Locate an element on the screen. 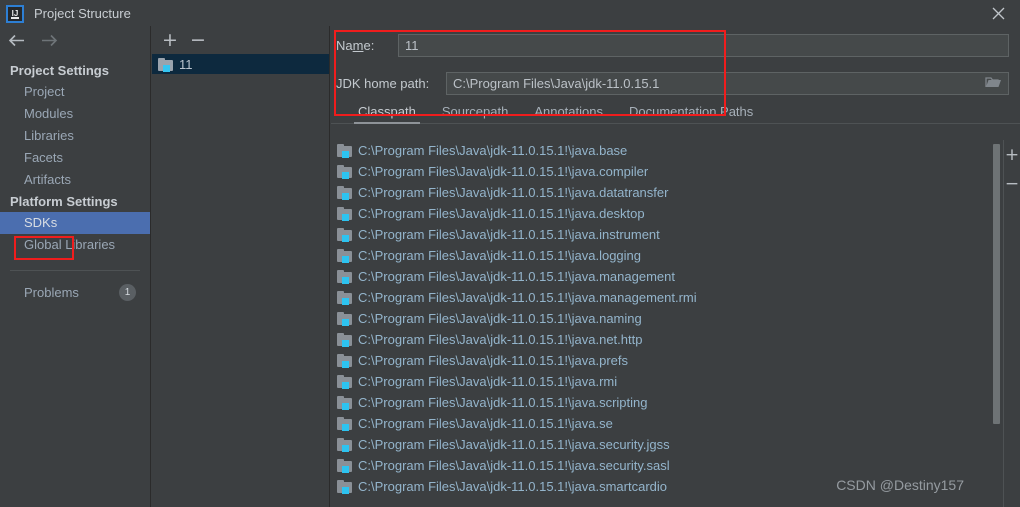 Image resolution: width=1020 pixels, height=507 pixels. sidebar-item-artifacts: Artifacts is located at coordinates (75, 180).